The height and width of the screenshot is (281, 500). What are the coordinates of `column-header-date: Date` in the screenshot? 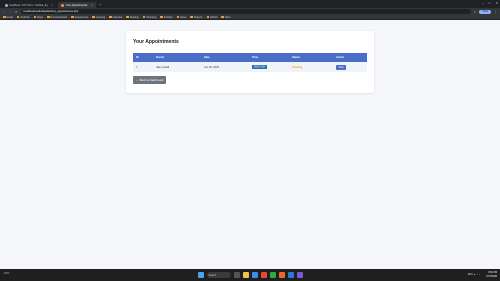 It's located at (207, 57).